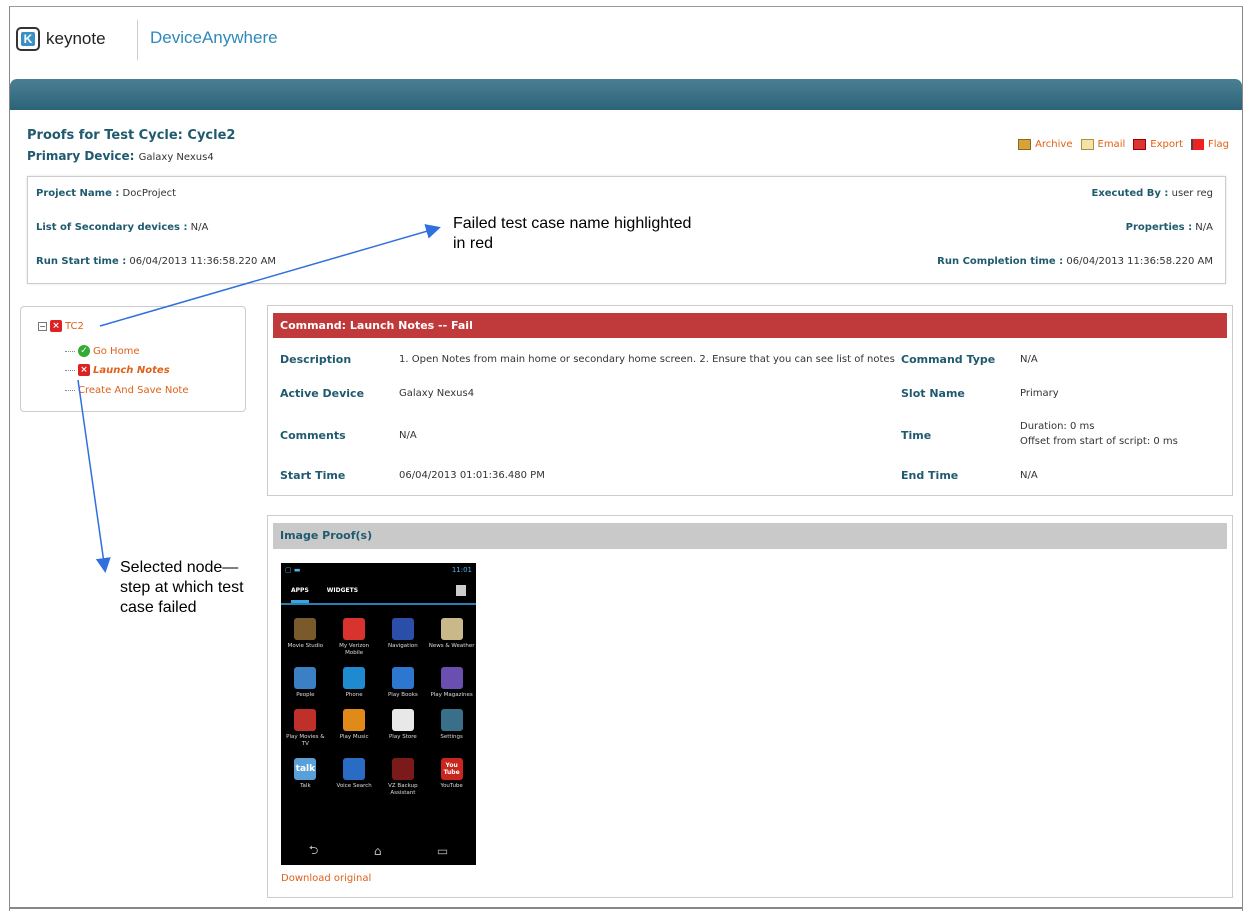  Describe the element at coordinates (203, 261) in the screenshot. I see `run-start-value: 06/04/2013 11:36:58.220 AM` at that location.